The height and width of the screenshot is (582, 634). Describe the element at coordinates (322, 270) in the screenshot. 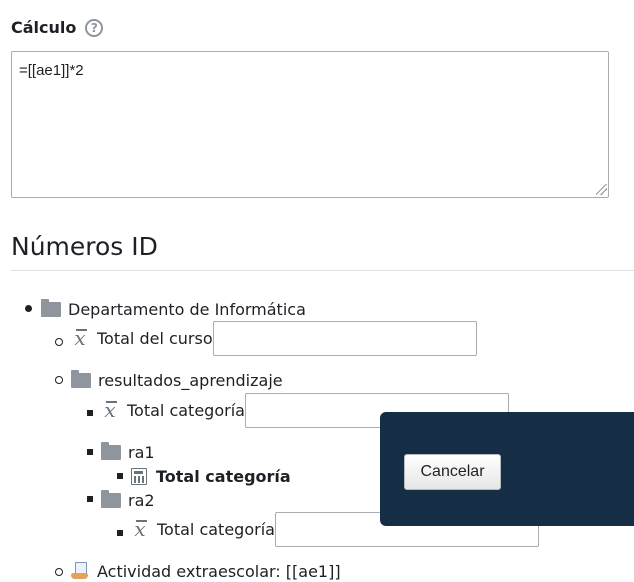

I see `section-divider` at that location.